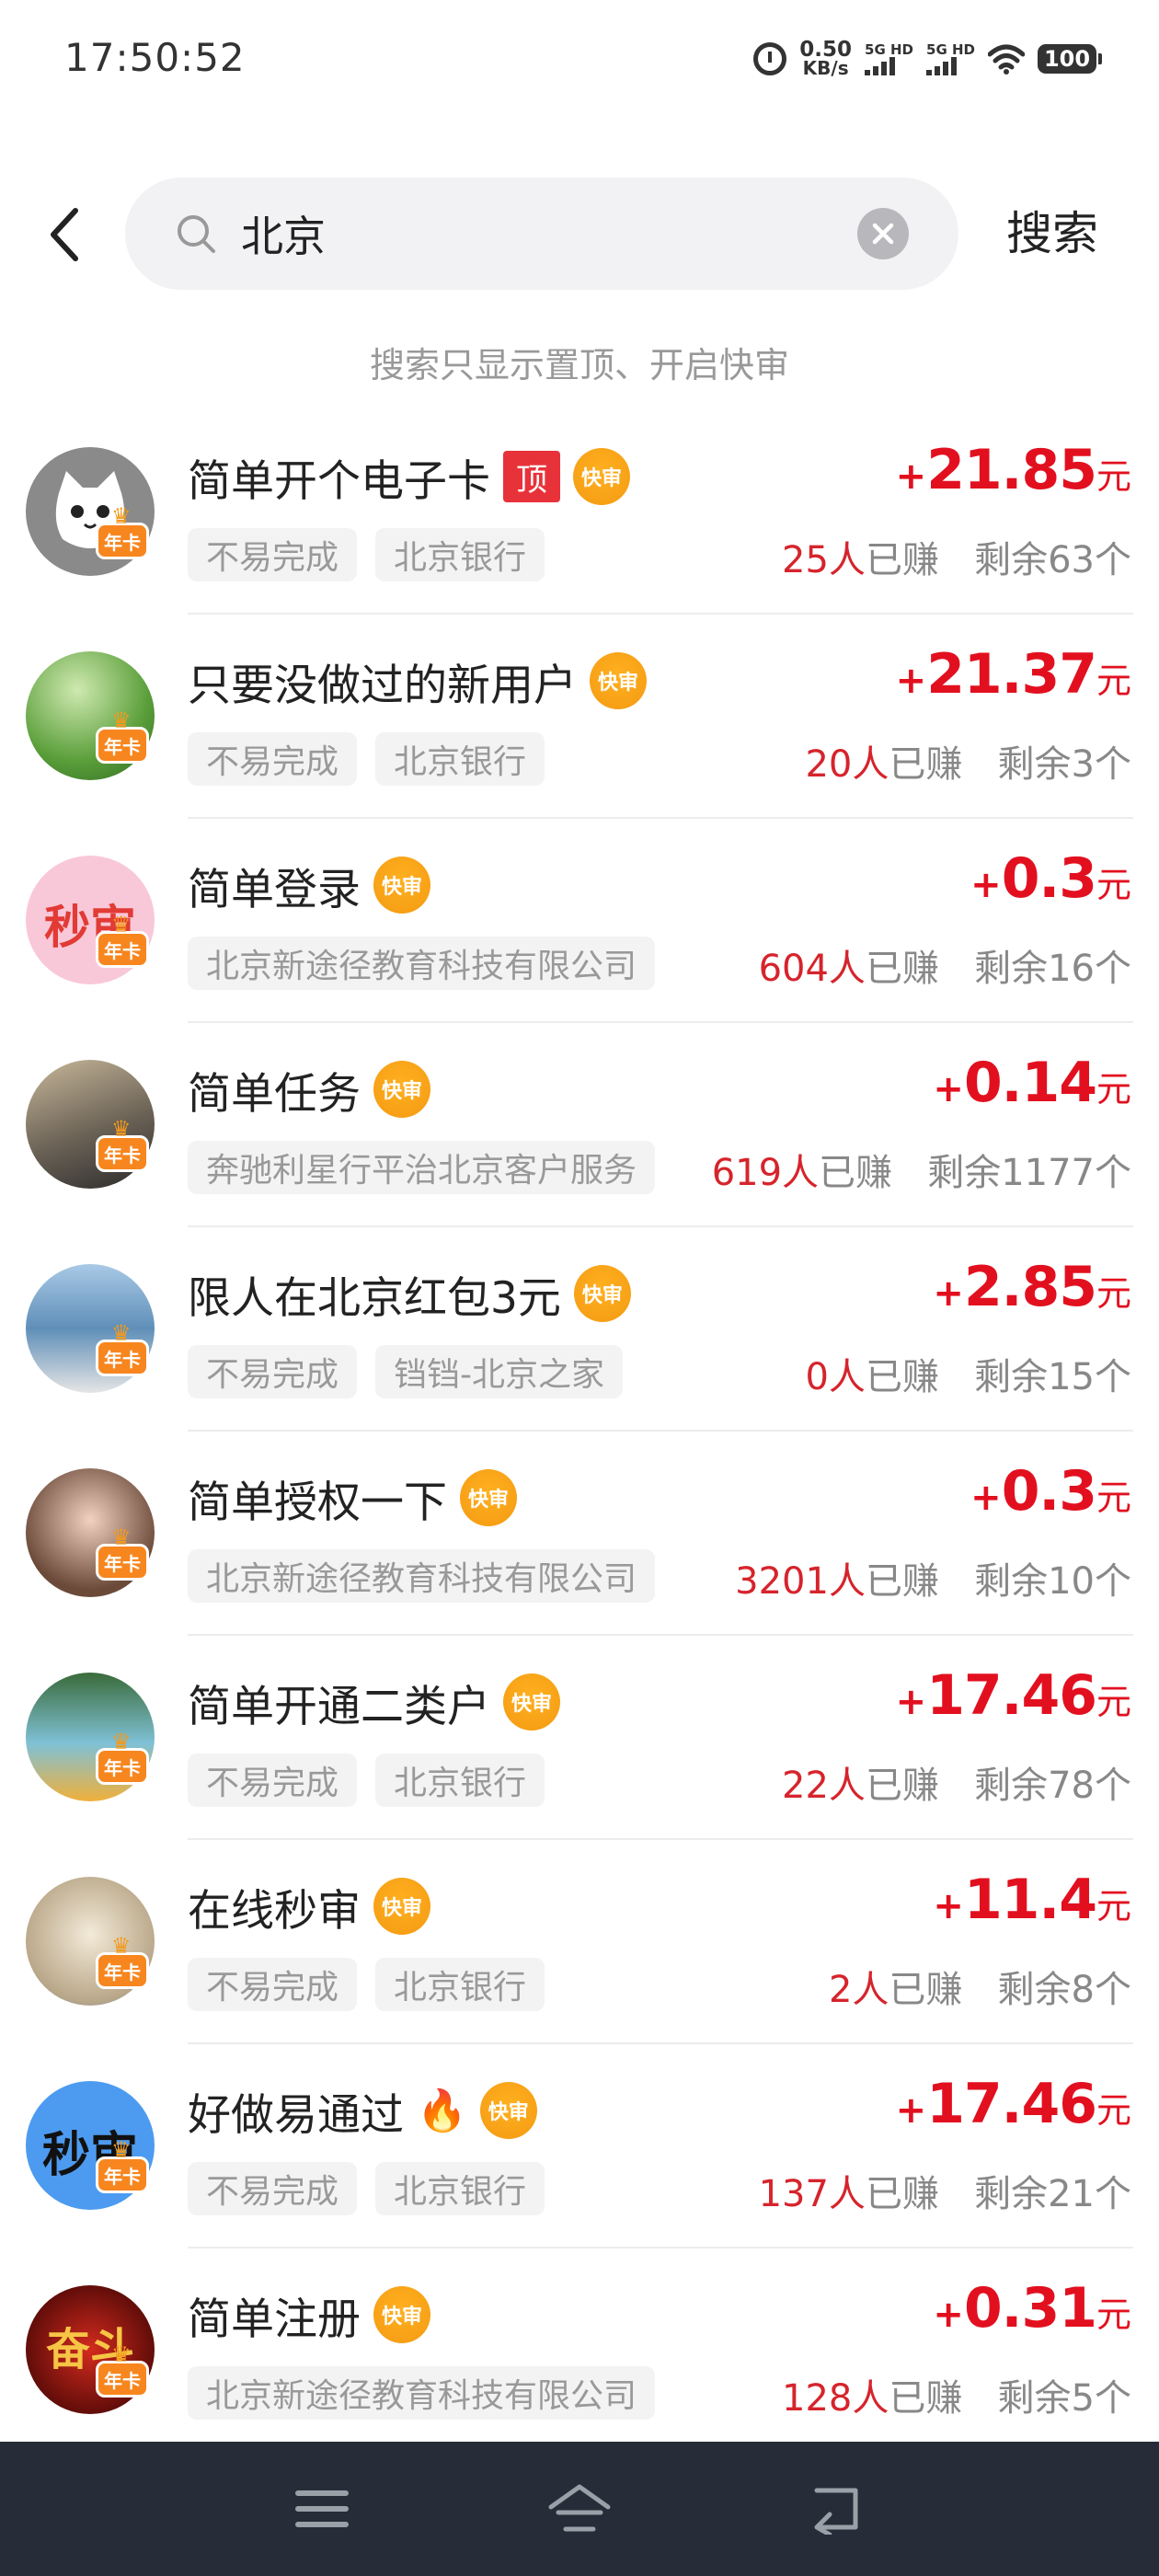 The height and width of the screenshot is (2576, 1159). I want to click on reward-amount: +0.3 元, so click(1050, 1491).